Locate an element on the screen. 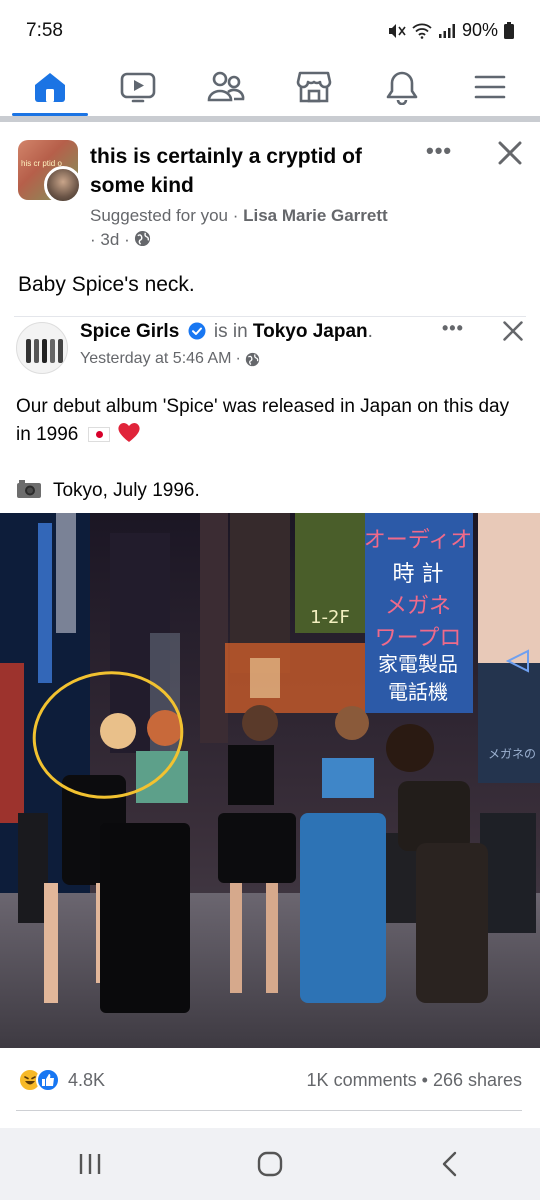  shared-timestamp: Yesterday at 5:46 AM is located at coordinates (156, 359).